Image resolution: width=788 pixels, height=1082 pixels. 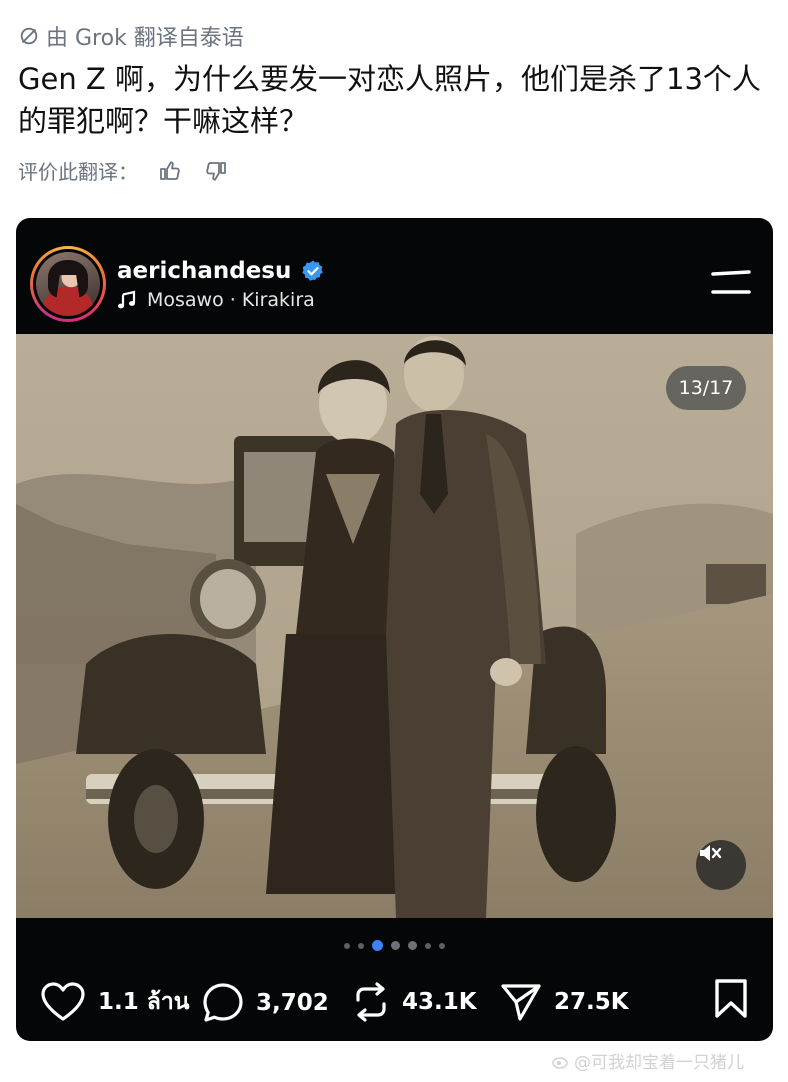 I want to click on speaker-muted-icon, so click(x=711, y=853).